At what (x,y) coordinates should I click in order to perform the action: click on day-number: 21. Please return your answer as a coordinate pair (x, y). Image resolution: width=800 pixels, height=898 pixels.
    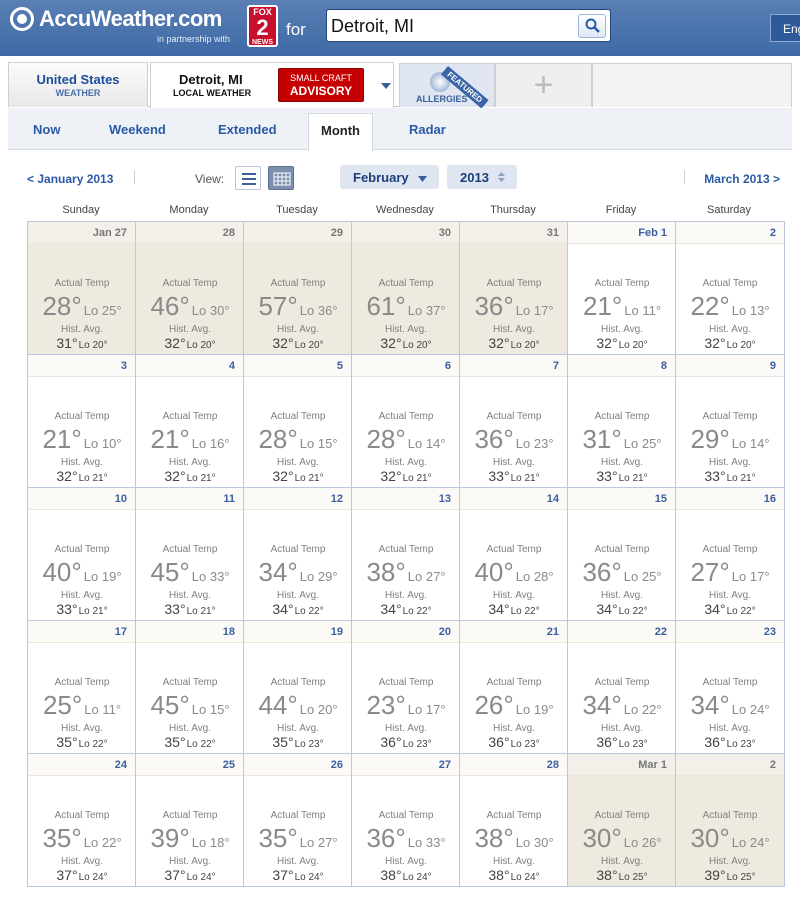
    Looking at the image, I should click on (513, 632).